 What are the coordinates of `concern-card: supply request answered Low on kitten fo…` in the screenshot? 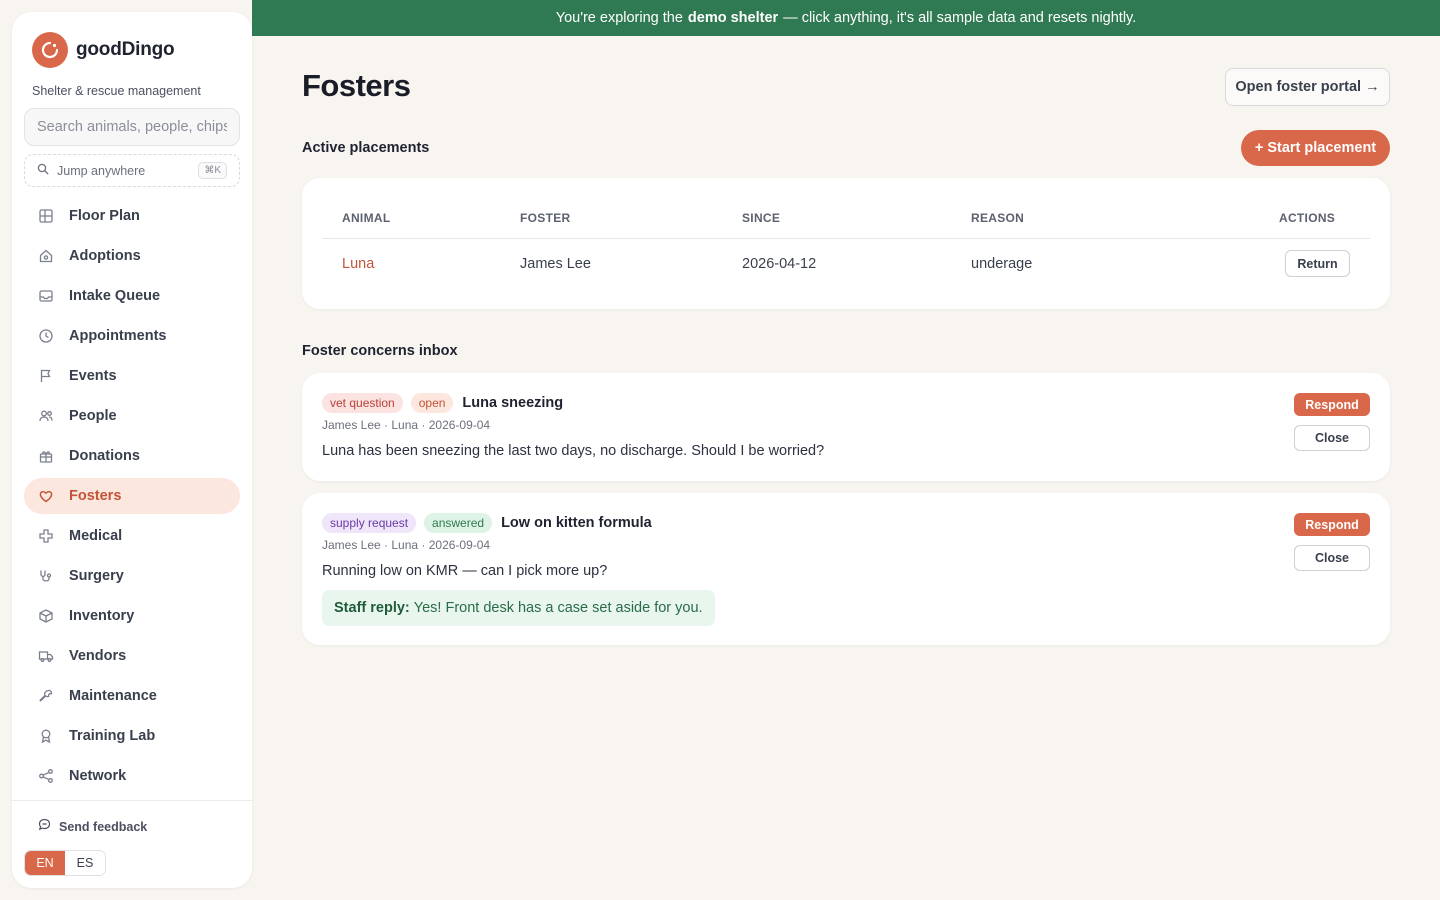 It's located at (846, 569).